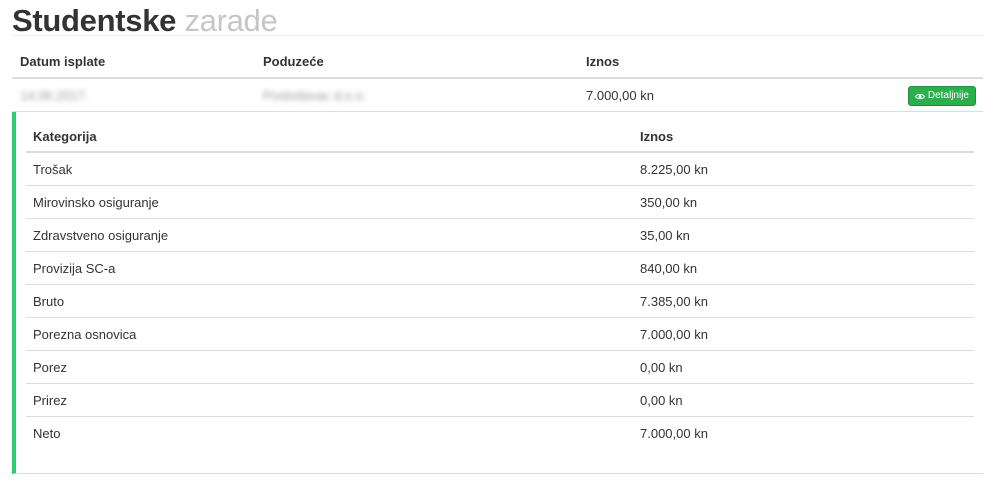 The width and height of the screenshot is (1000, 481). I want to click on header-date: Datum isplate, so click(63, 61).